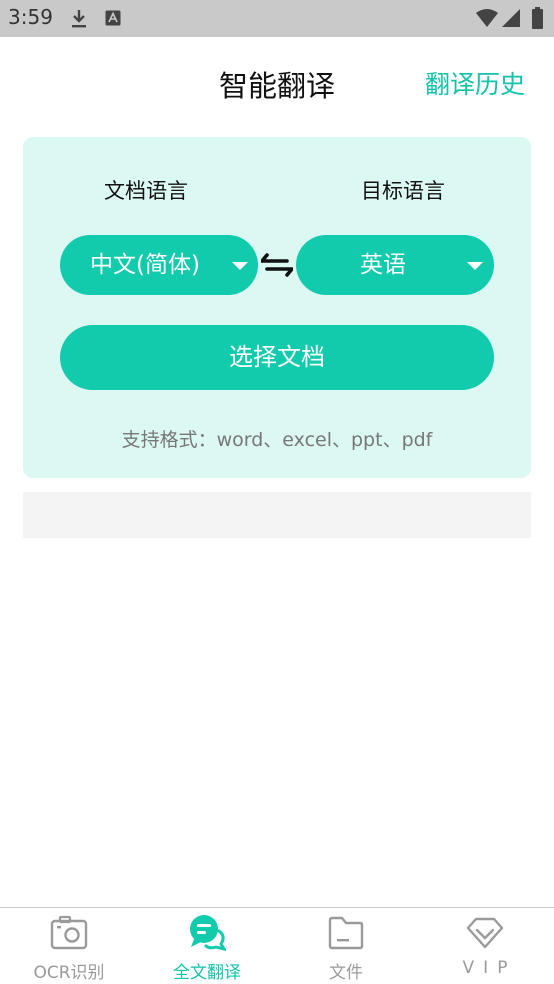  What do you see at coordinates (346, 973) in the screenshot?
I see `tab-label: 文件` at bounding box center [346, 973].